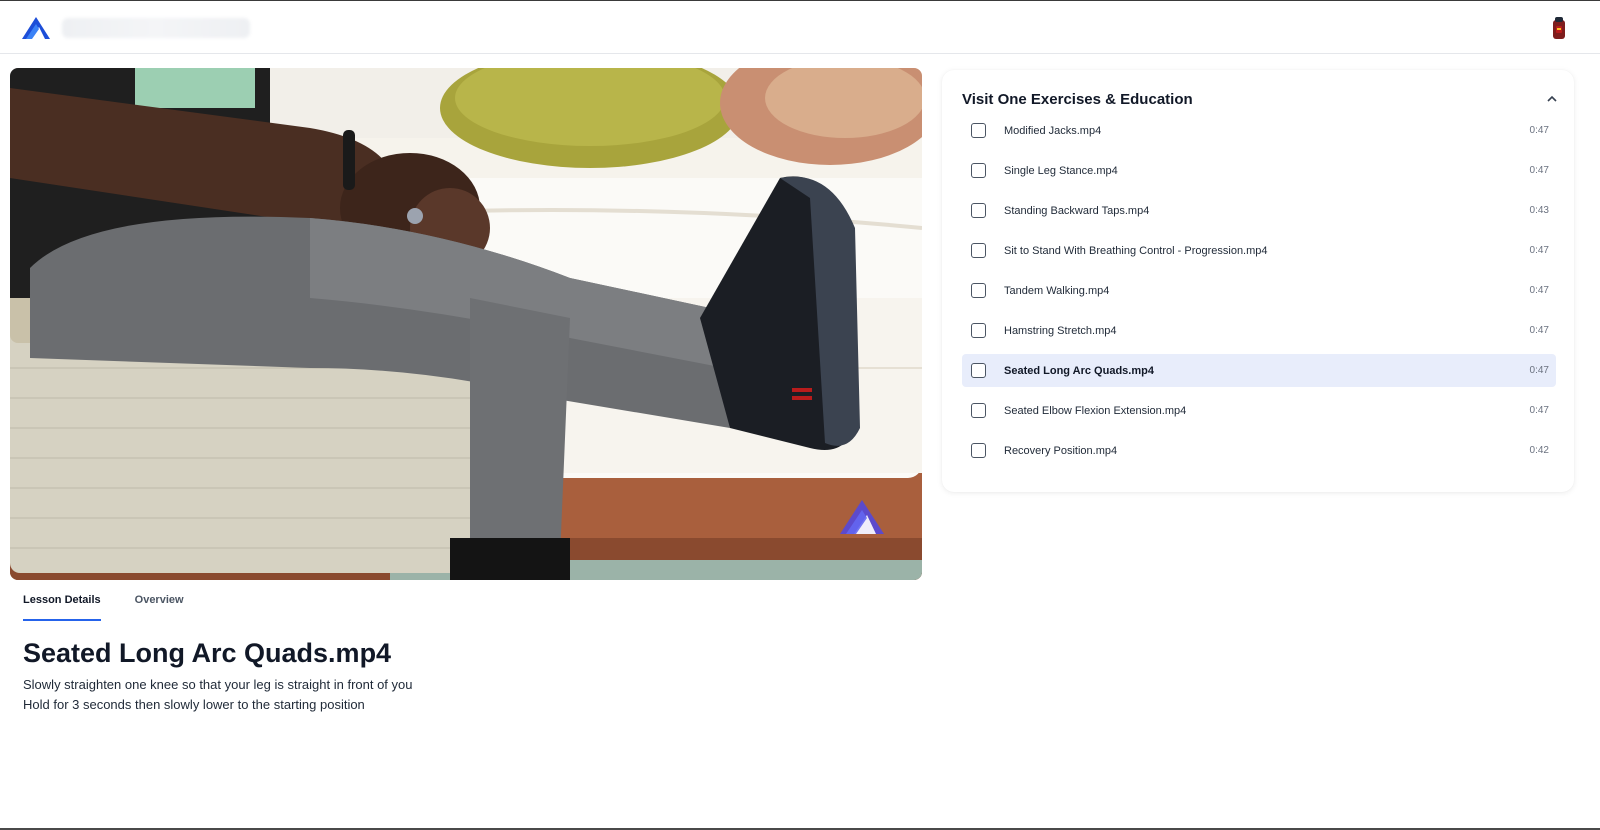  I want to click on item-label: Recovery Position.mp4, so click(1061, 450).